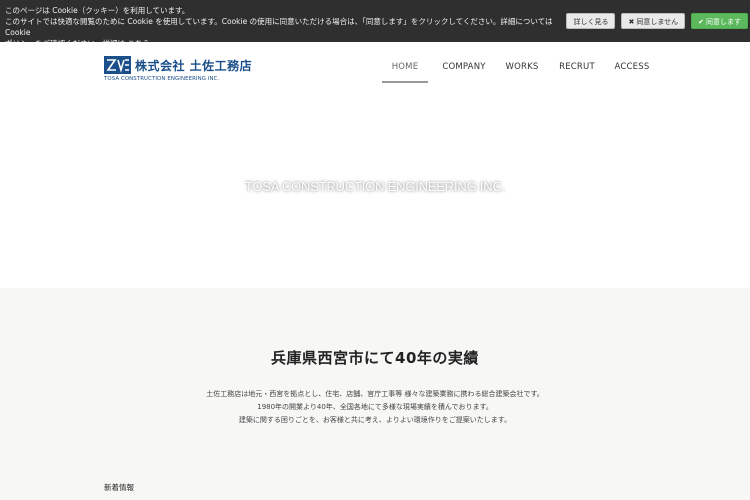 The width and height of the screenshot is (750, 500). What do you see at coordinates (631, 22) in the screenshot?
I see `x-icon: ✖` at bounding box center [631, 22].